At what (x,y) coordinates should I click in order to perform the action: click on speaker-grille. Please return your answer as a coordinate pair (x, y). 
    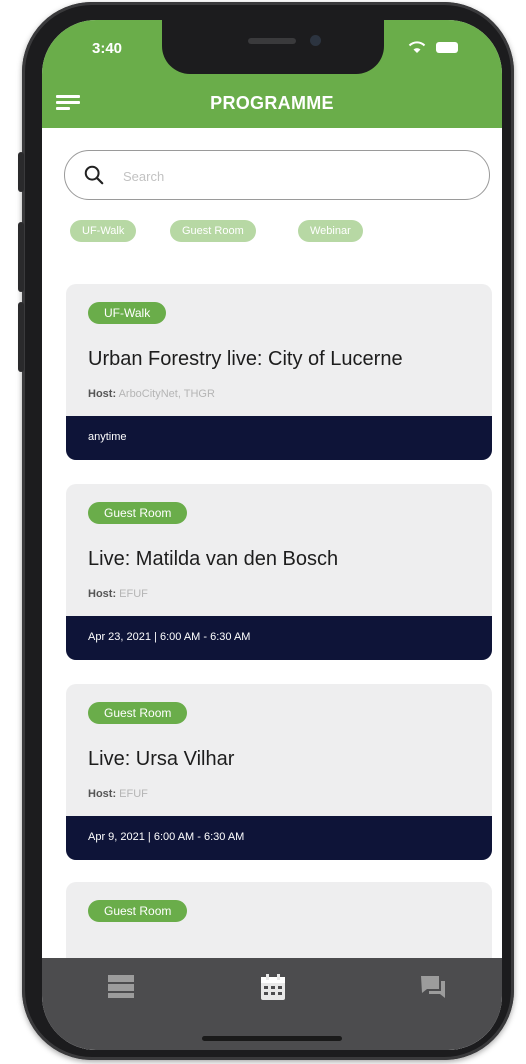
    Looking at the image, I should click on (272, 41).